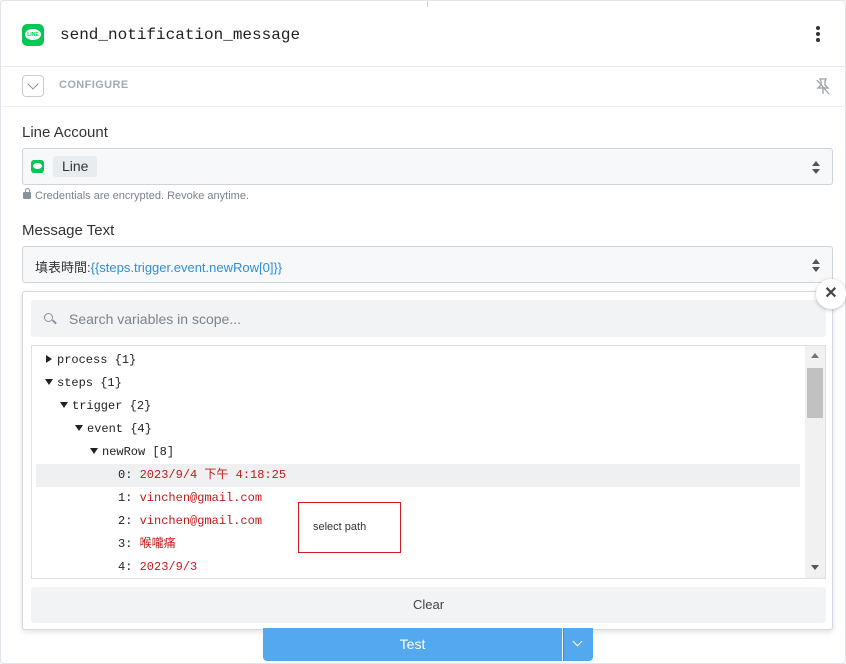 The image size is (846, 664). Describe the element at coordinates (815, 567) in the screenshot. I see `scroll-down-icon` at that location.